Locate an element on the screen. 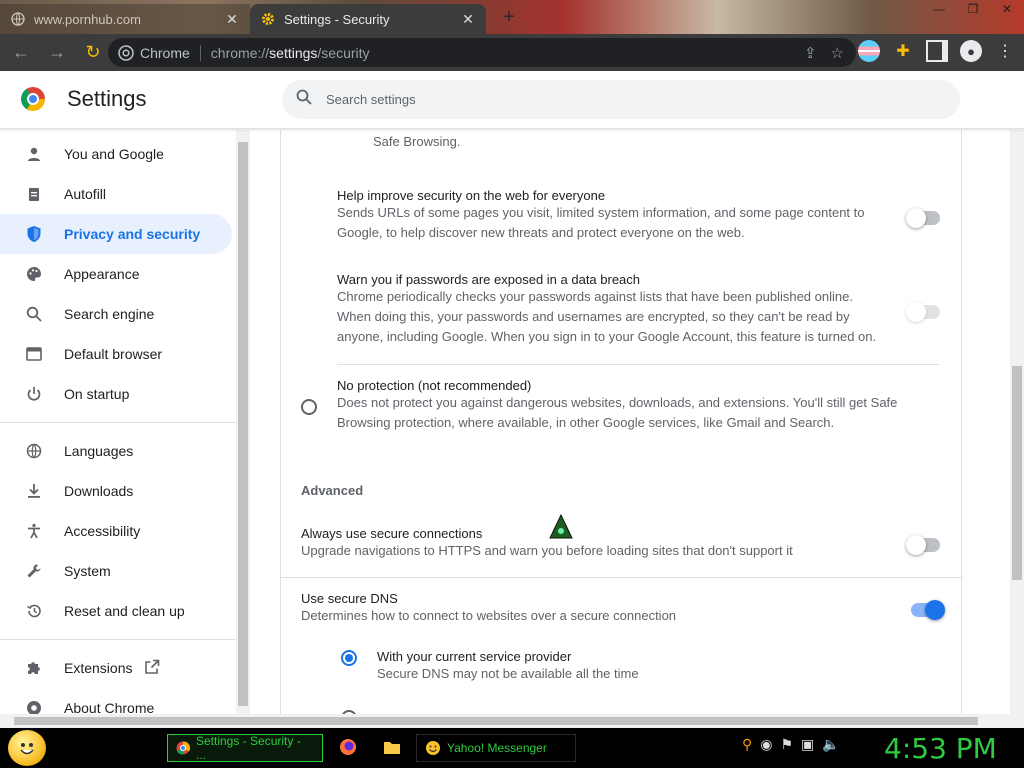  truncated-text: Safe Browsing. is located at coordinates (417, 141).